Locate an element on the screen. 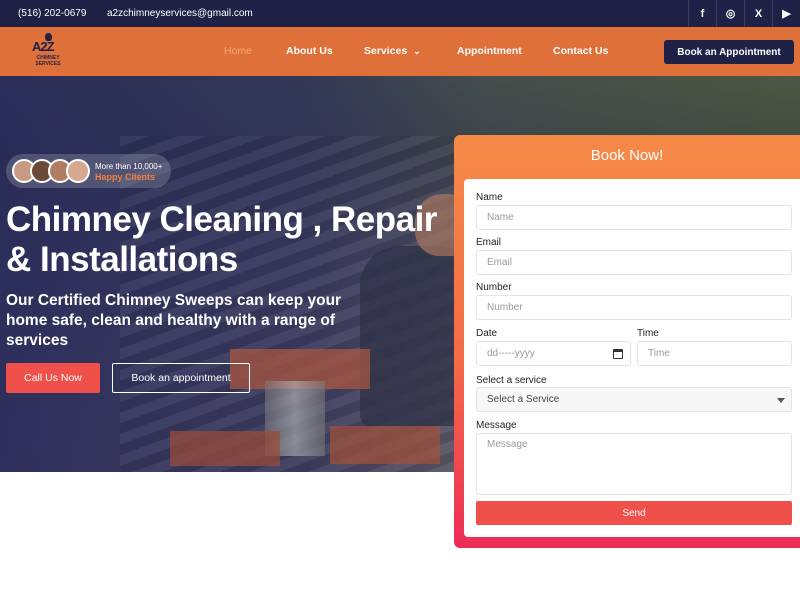 This screenshot has height=600, width=800. date-placeholder: dd-----yyyy is located at coordinates (511, 353).